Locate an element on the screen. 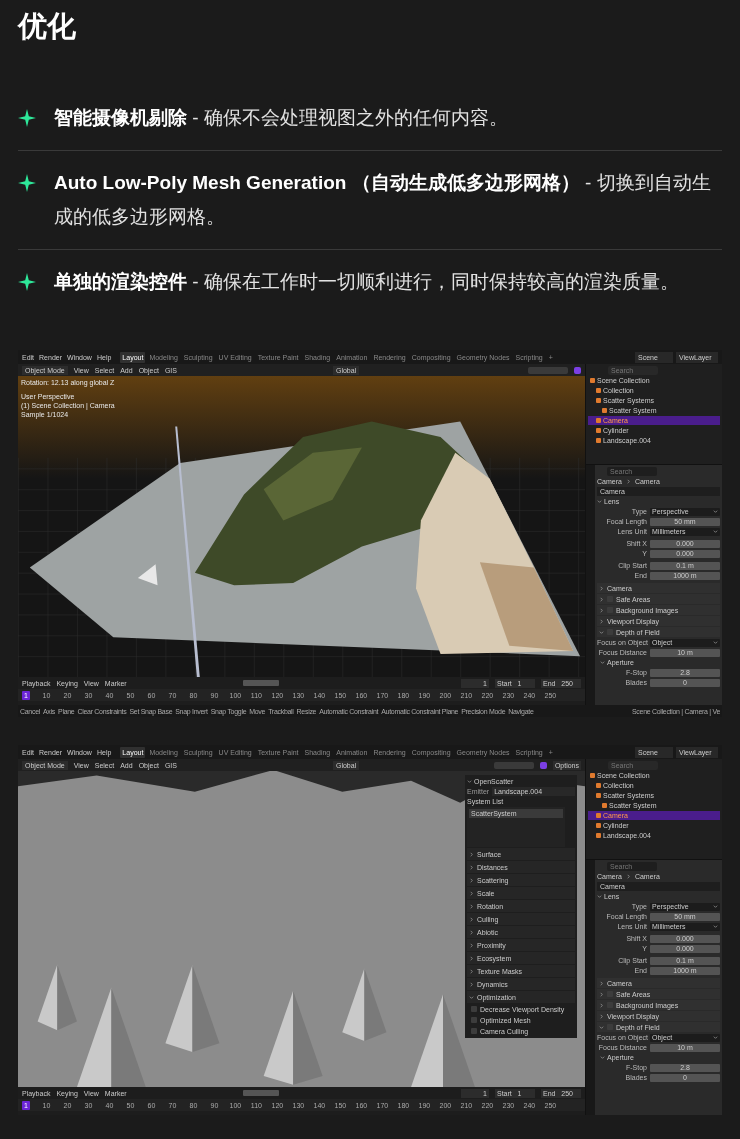 The width and height of the screenshot is (740, 1139). feature-text: 智能摄像机剔除 - 确保不会处理视图之外的任何内容。 is located at coordinates (281, 118).